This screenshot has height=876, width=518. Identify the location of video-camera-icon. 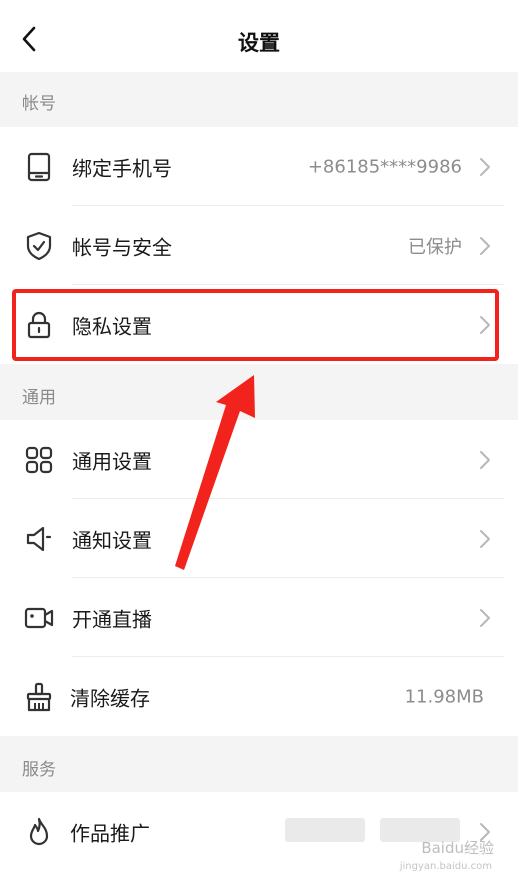
(39, 618).